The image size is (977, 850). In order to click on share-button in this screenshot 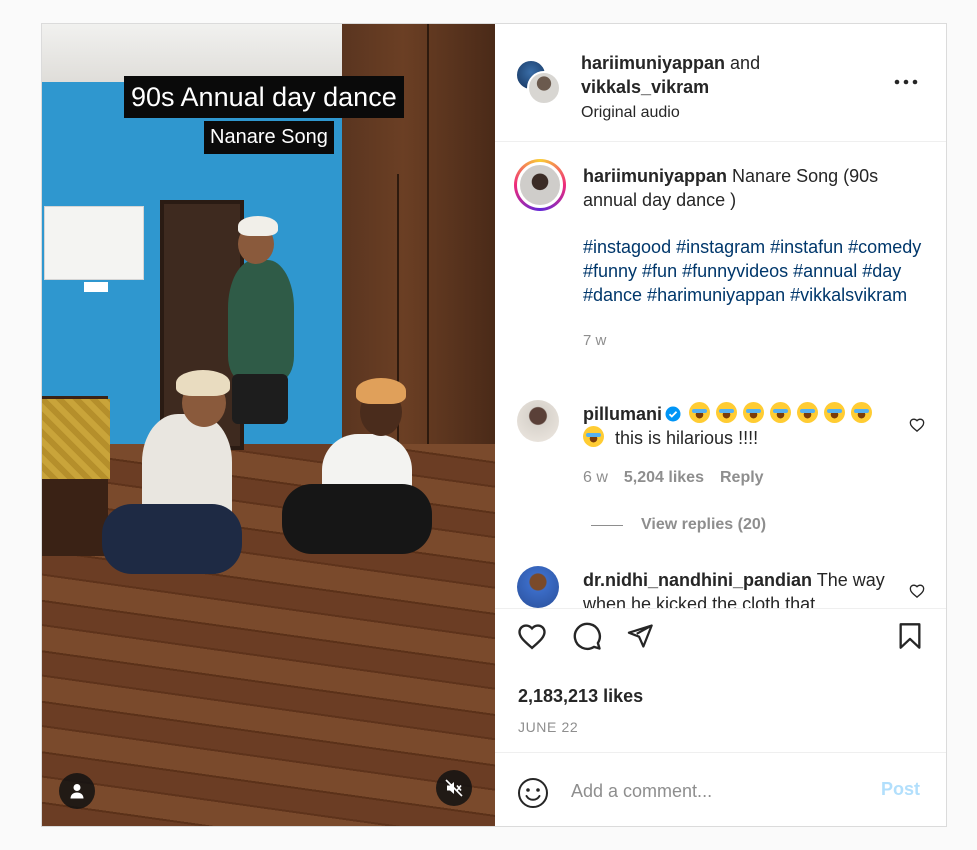, I will do `click(640, 636)`.